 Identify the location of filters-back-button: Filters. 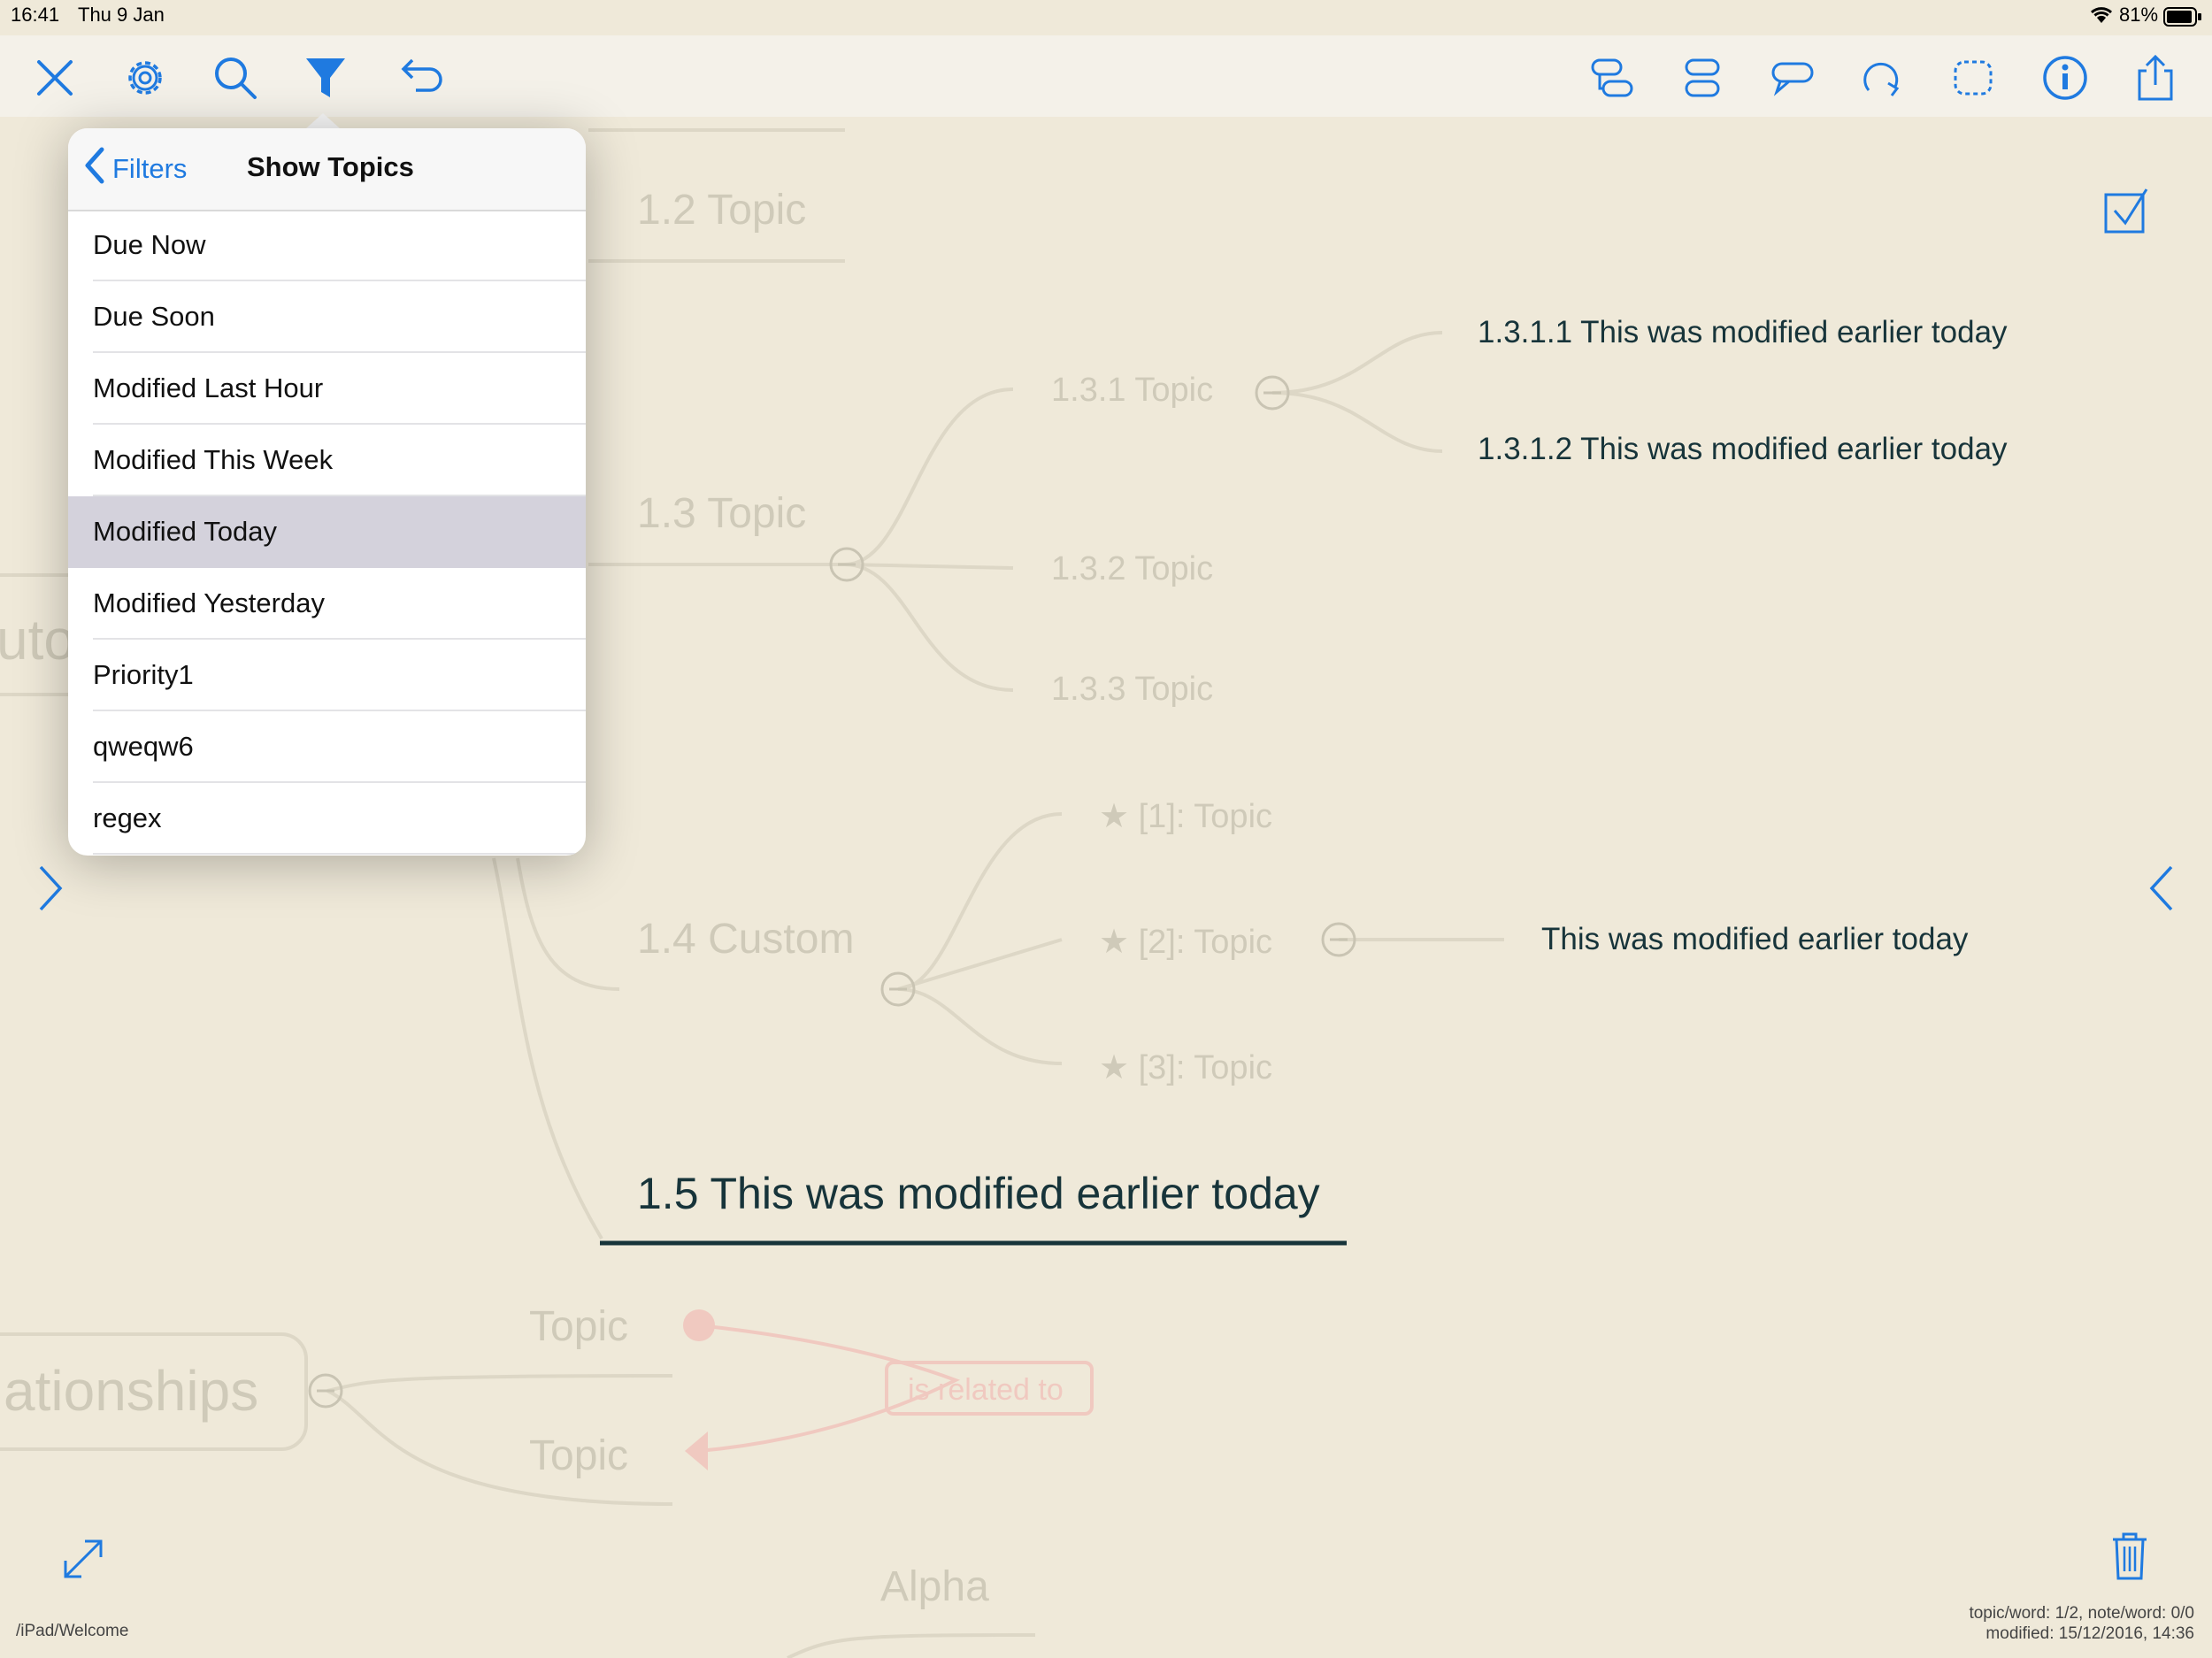
(134, 169).